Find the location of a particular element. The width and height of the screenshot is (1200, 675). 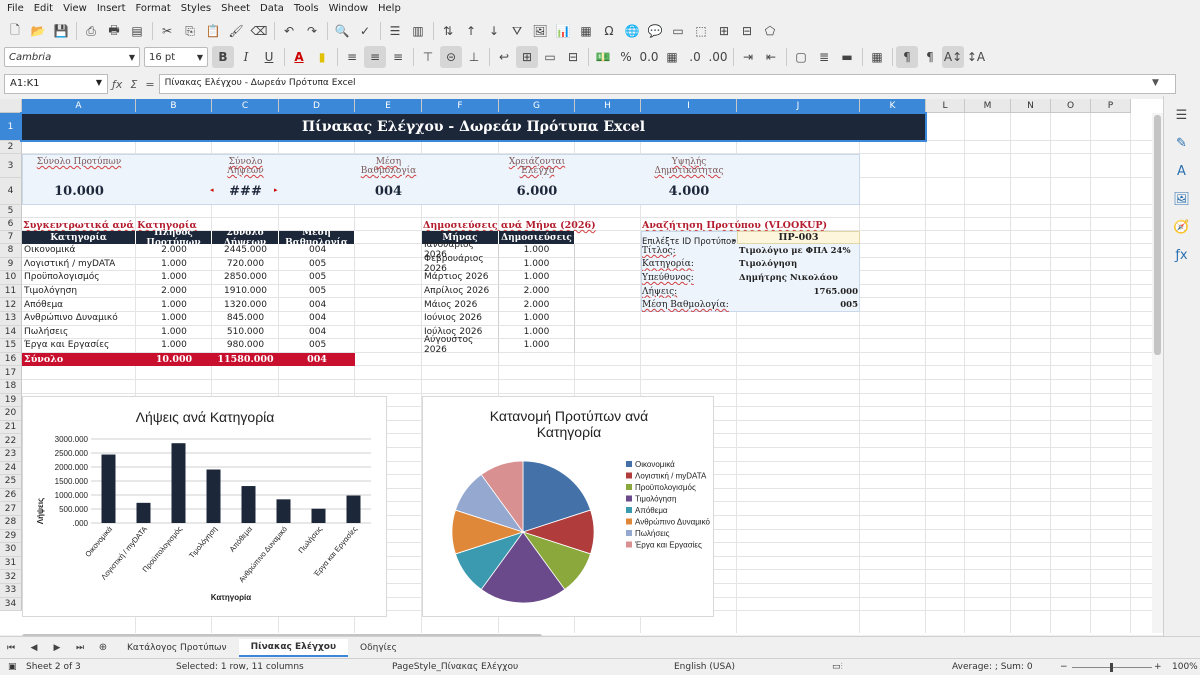

row-header-25: 25 is located at coordinates (11, 482).